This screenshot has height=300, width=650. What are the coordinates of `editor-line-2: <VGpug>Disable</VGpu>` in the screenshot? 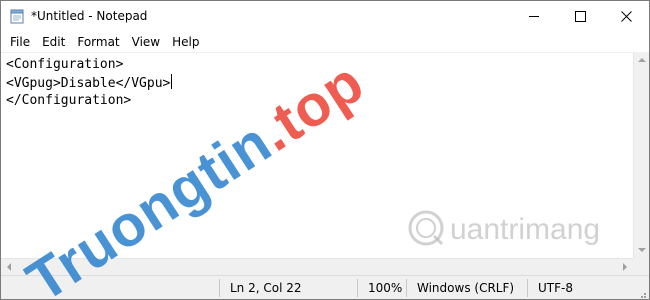 It's located at (89, 83).